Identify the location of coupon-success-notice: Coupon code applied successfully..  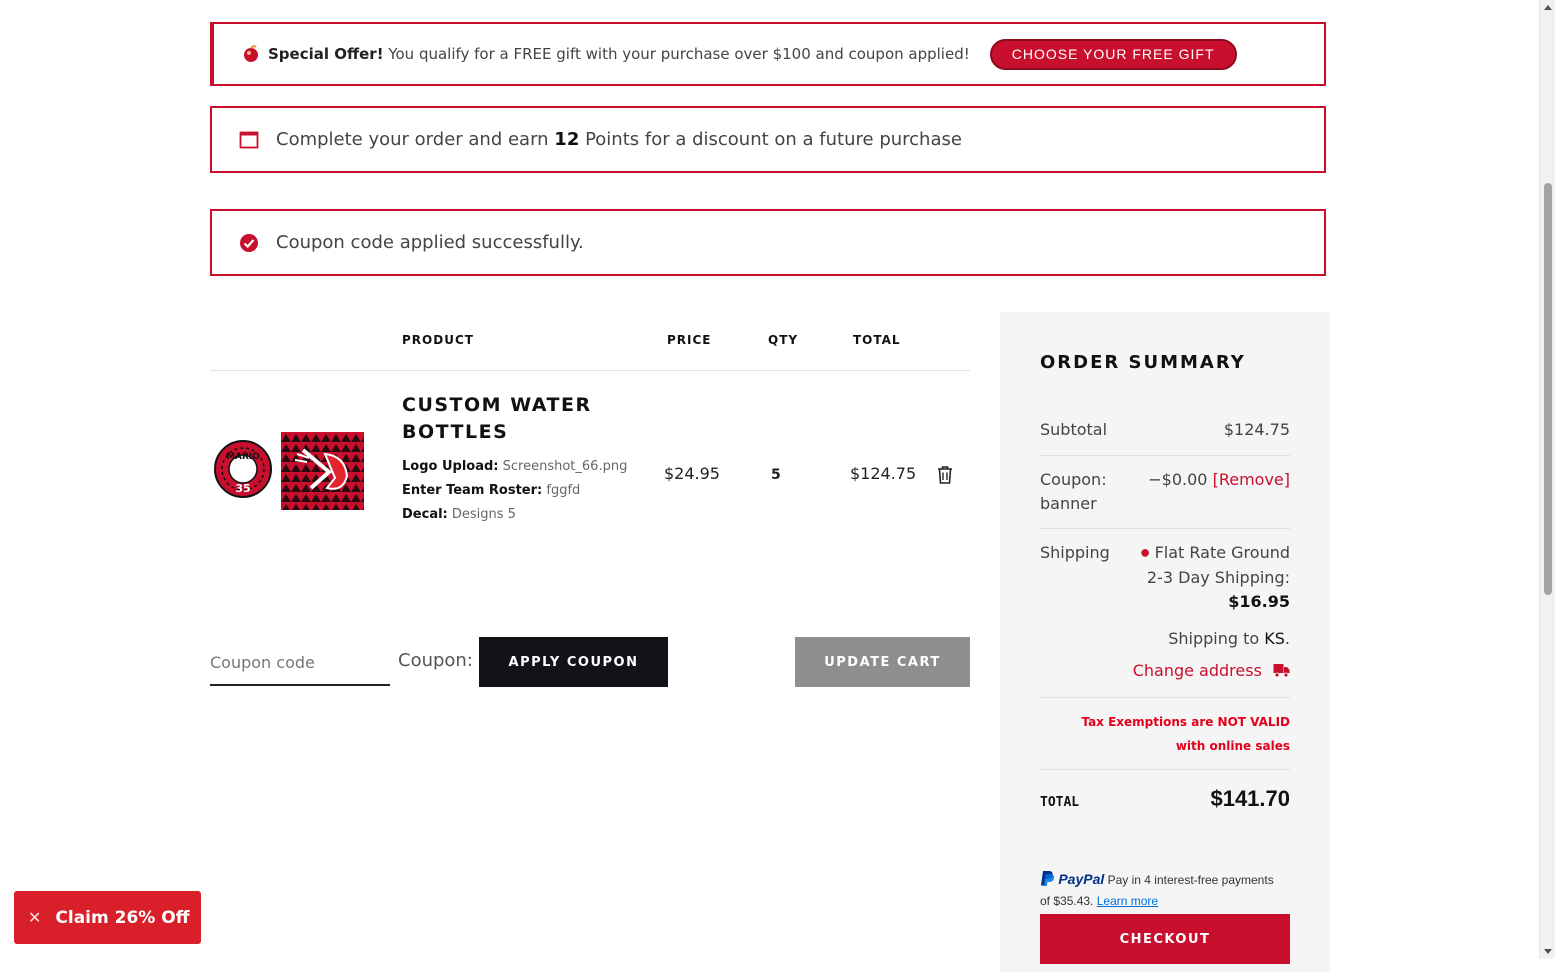
(768, 242).